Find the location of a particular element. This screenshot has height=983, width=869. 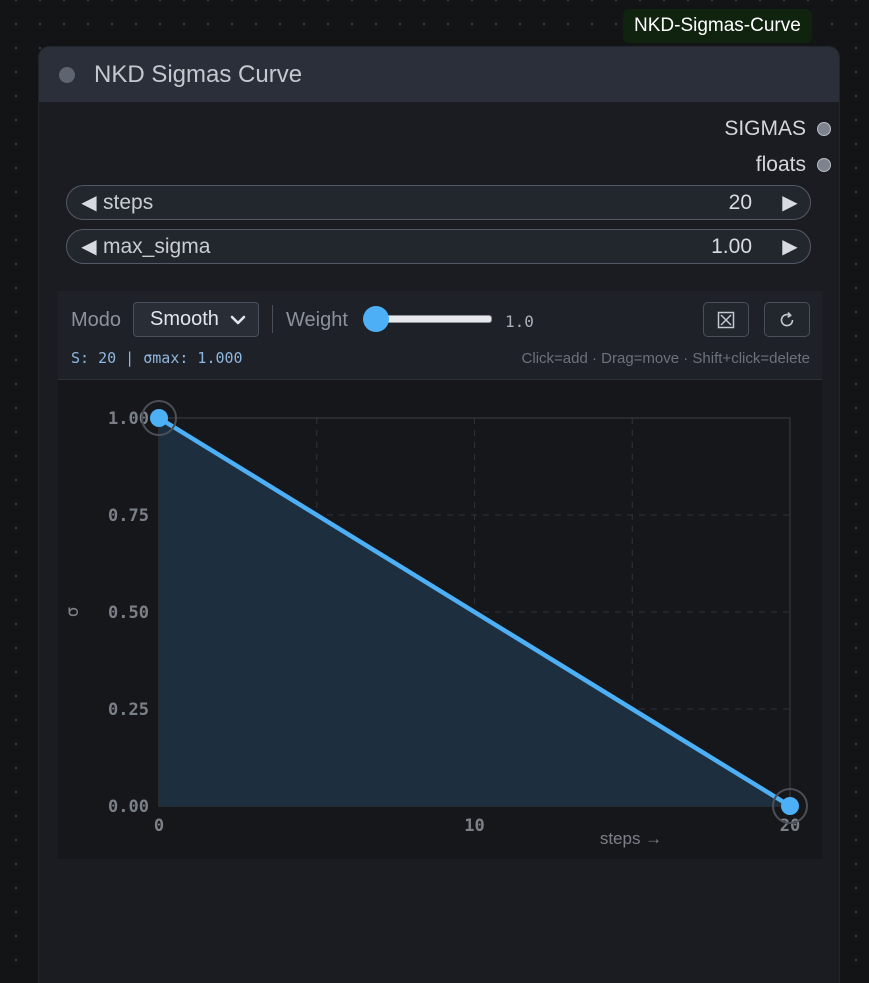

modo-select-value: Smooth is located at coordinates (184, 319).